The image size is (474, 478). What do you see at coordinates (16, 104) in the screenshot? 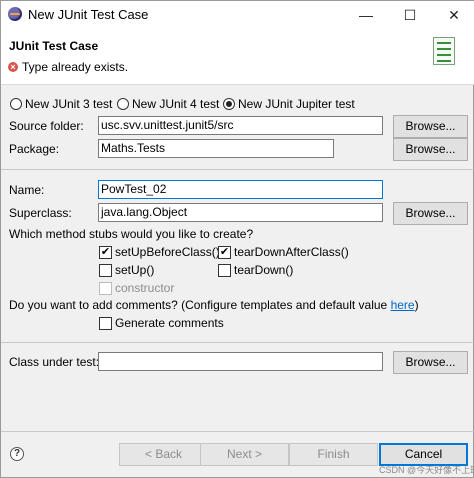
I see `junit3-radio` at bounding box center [16, 104].